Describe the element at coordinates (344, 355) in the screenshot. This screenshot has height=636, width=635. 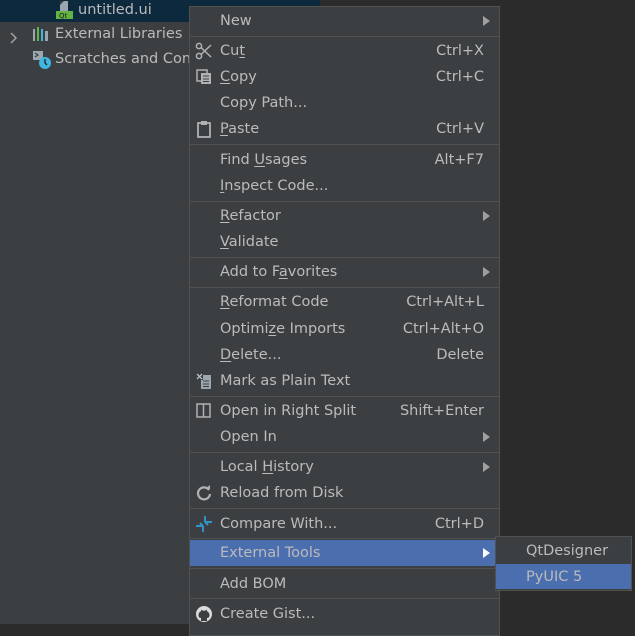
I see `menu-item-delete: Delete... Delete` at that location.